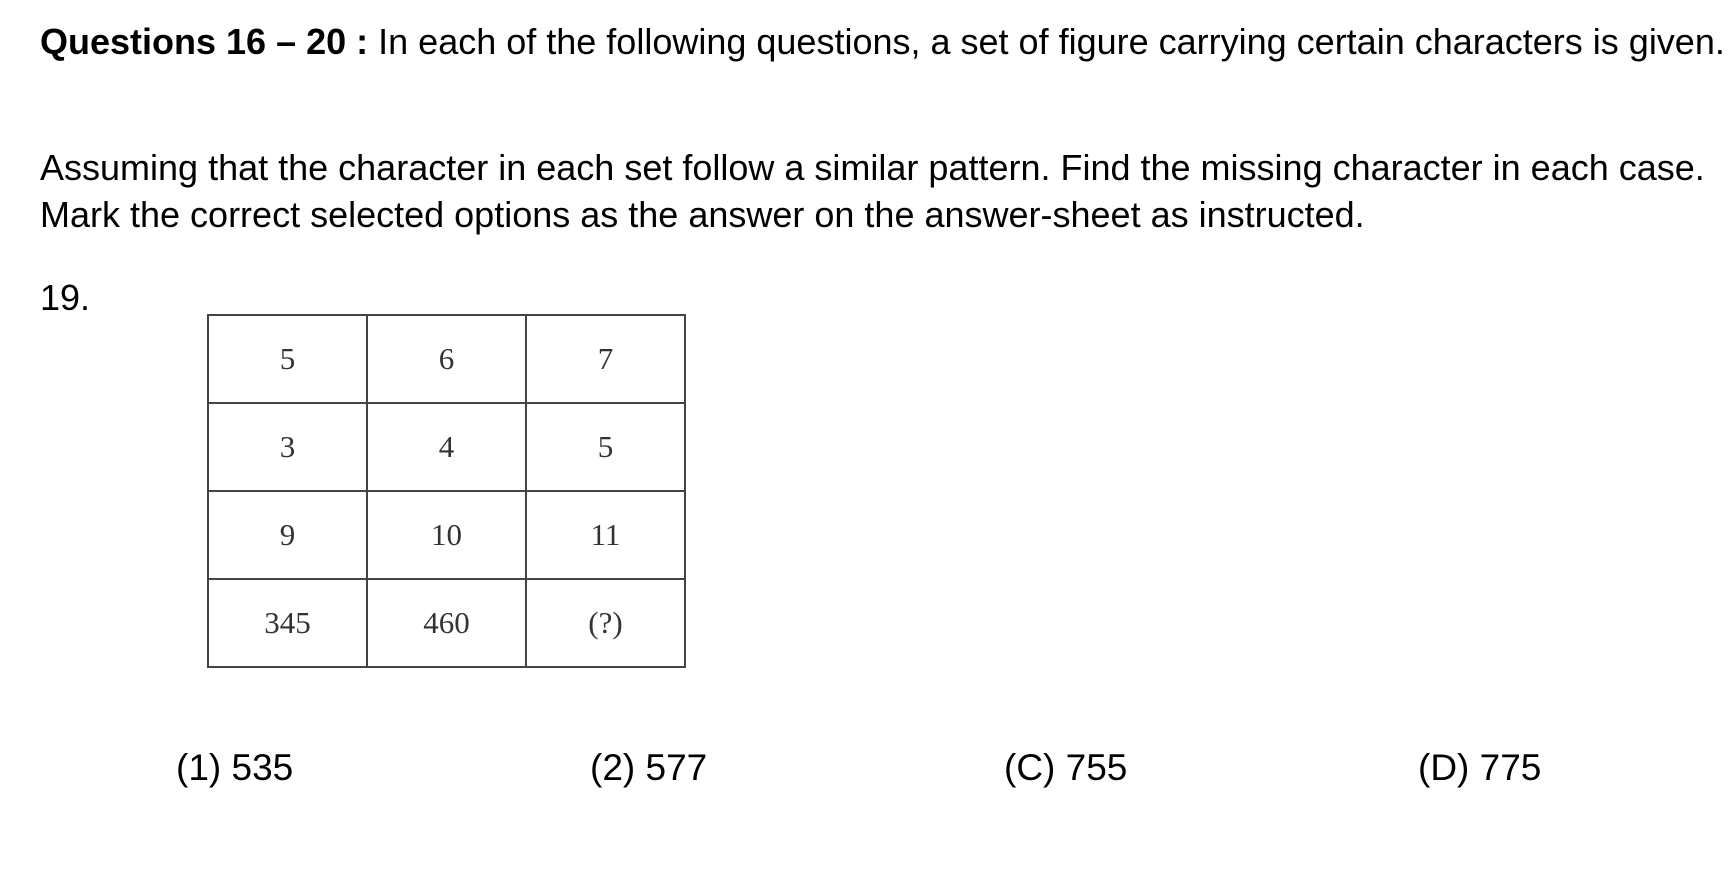 This screenshot has height=890, width=1734. Describe the element at coordinates (648, 768) in the screenshot. I see `option-2: (2) 577` at that location.